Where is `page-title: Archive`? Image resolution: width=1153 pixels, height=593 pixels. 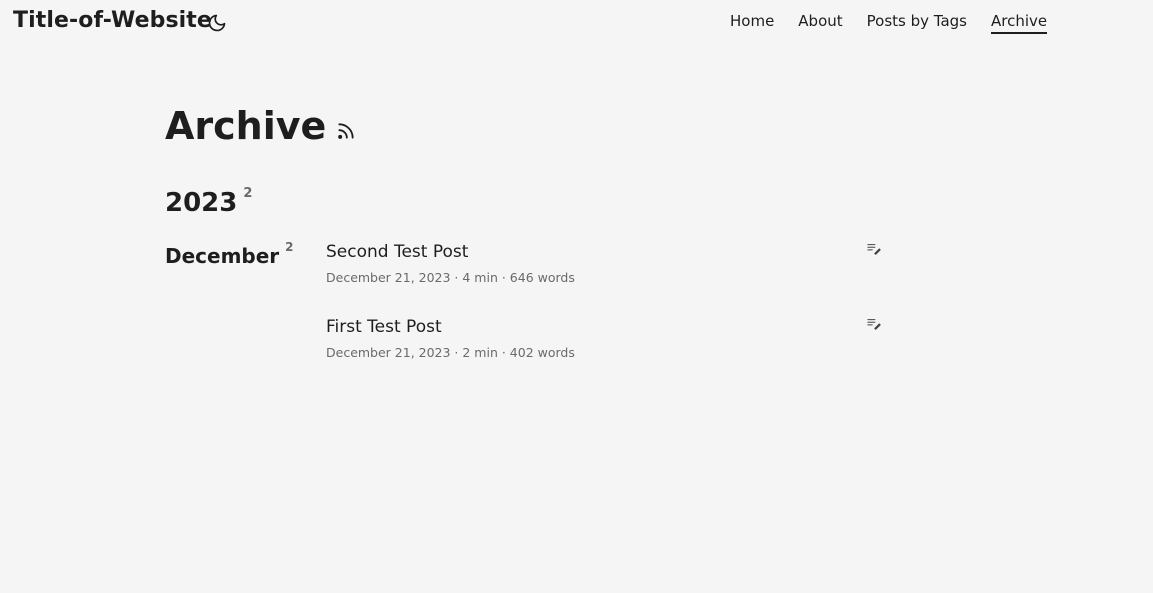
page-title: Archive is located at coordinates (525, 126).